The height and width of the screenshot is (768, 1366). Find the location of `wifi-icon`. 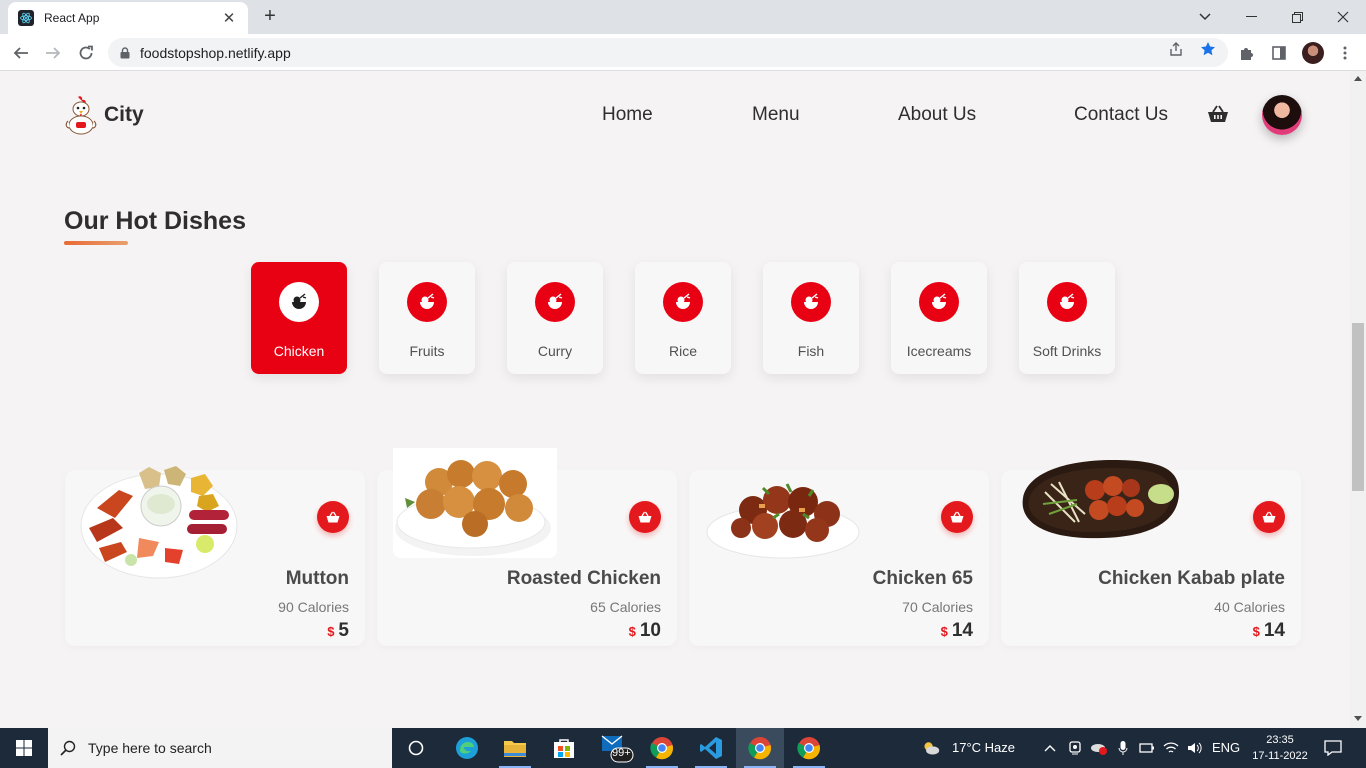

wifi-icon is located at coordinates (1171, 748).